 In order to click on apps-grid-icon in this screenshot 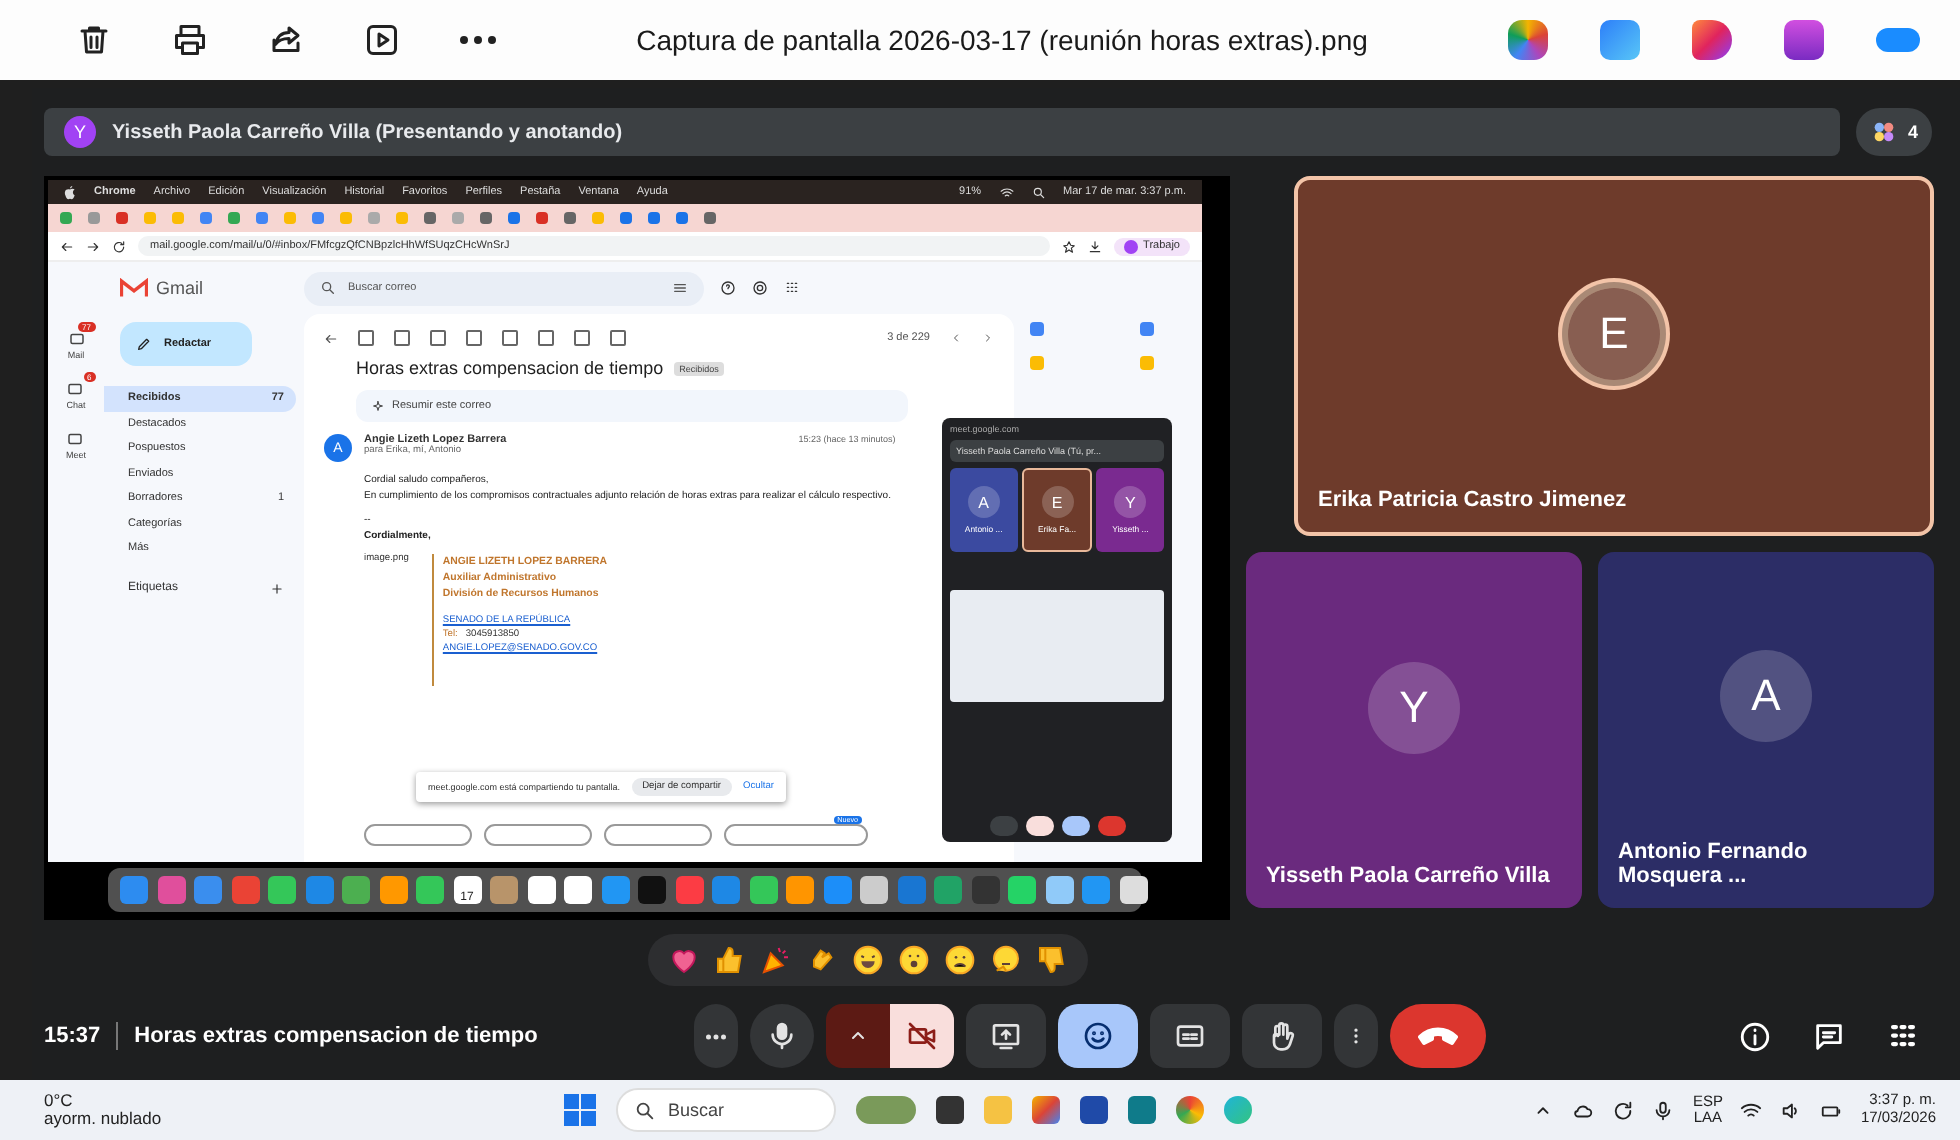, I will do `click(792, 288)`.